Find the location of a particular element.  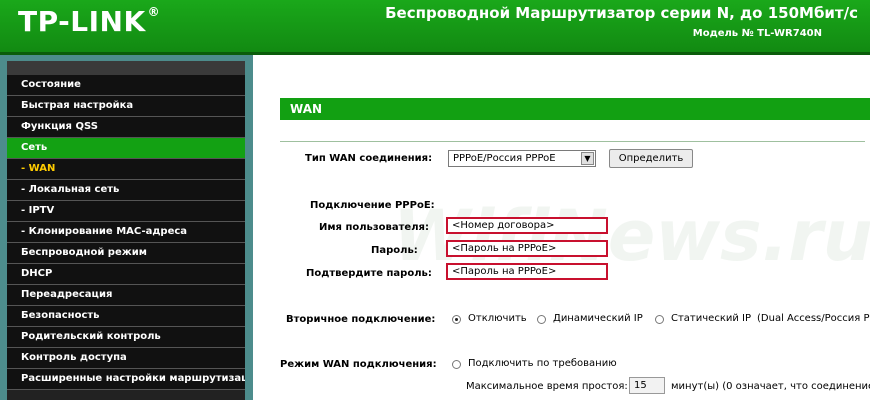

wan-type-select: PPPoE/Россия PPPoE ▼ is located at coordinates (522, 158).